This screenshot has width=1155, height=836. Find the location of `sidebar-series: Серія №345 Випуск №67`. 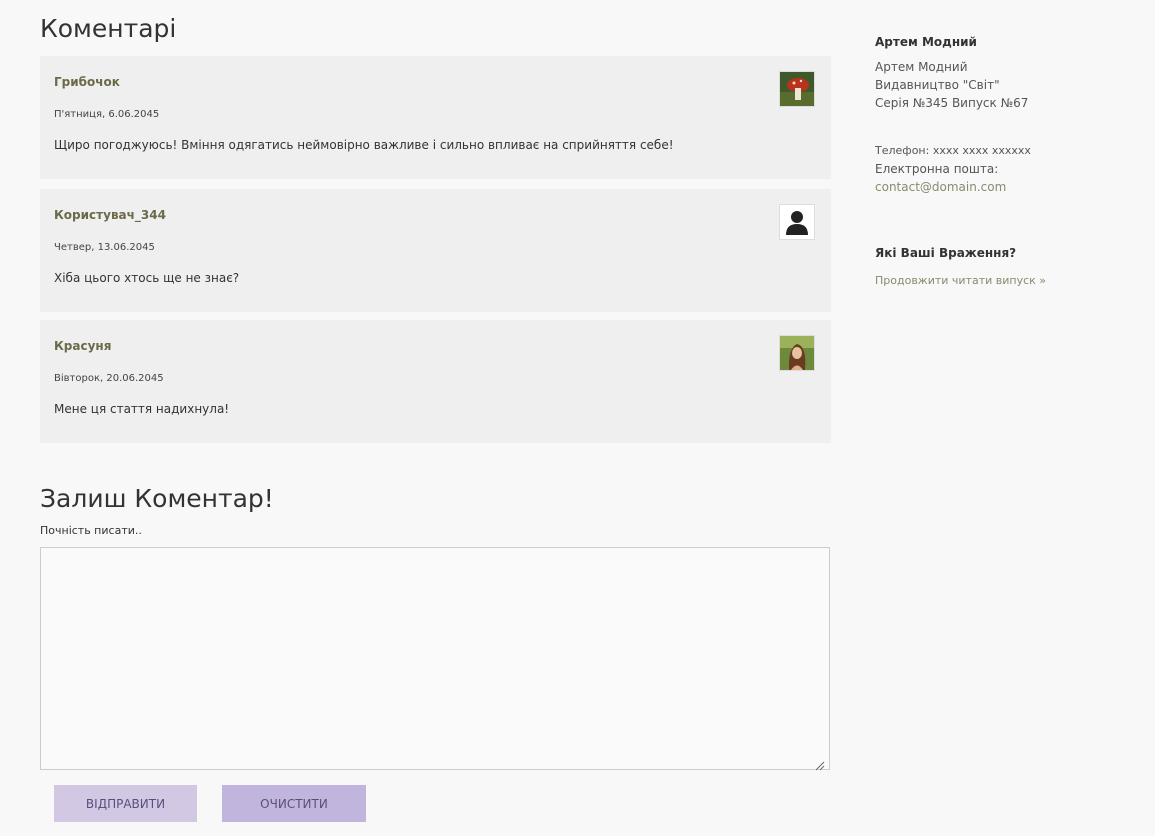

sidebar-series: Серія №345 Випуск №67 is located at coordinates (952, 103).